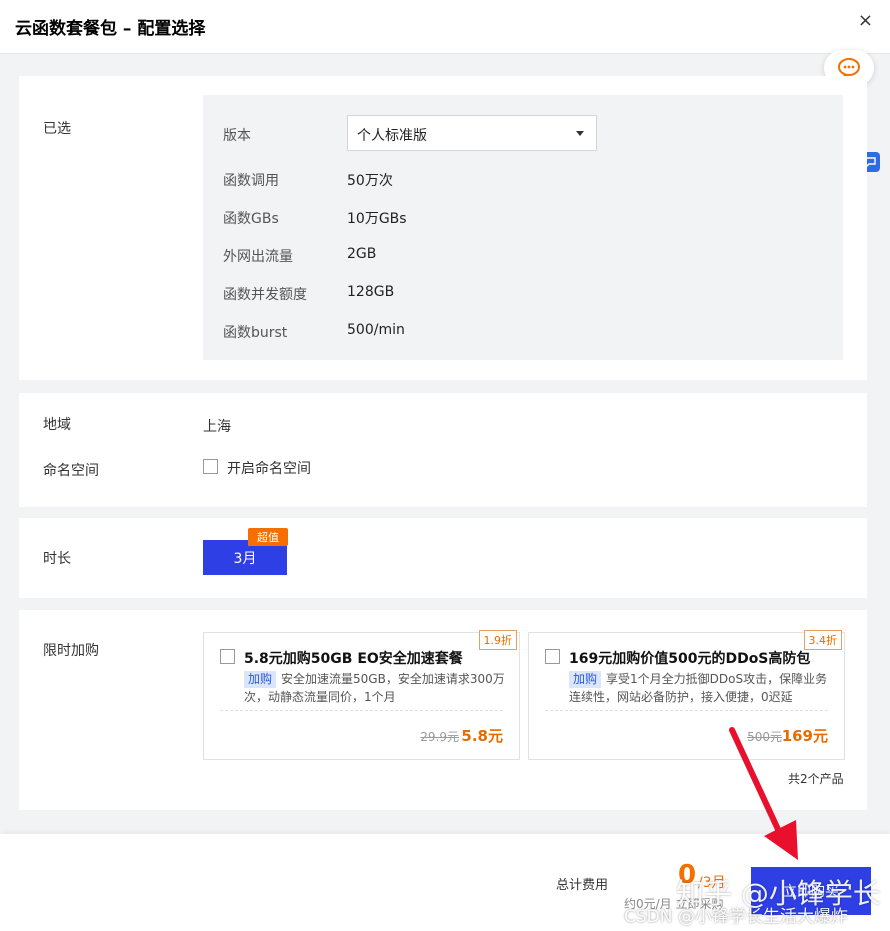 The width and height of the screenshot is (890, 931). I want to click on addon-label: 限时加购, so click(71, 651).